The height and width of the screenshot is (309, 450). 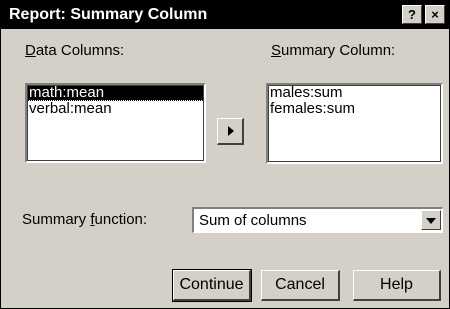 I want to click on move-right-button, so click(x=230, y=131).